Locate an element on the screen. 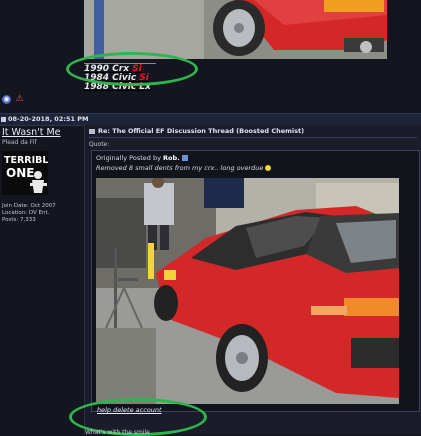 This screenshot has height=436, width=421. post-date: 08-20-2018, 02:51 PM is located at coordinates (48, 119).